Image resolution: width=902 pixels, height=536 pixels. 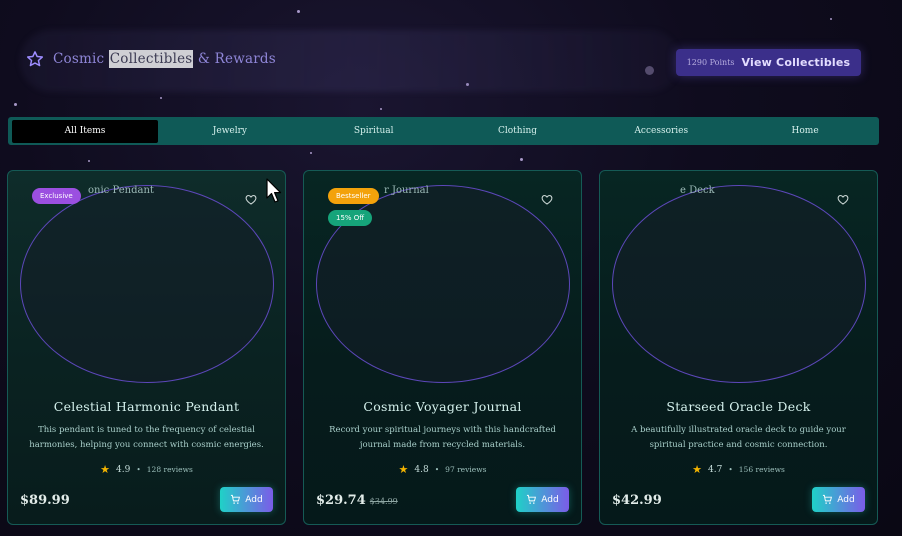 I want to click on review-count: 97 reviews, so click(x=466, y=469).